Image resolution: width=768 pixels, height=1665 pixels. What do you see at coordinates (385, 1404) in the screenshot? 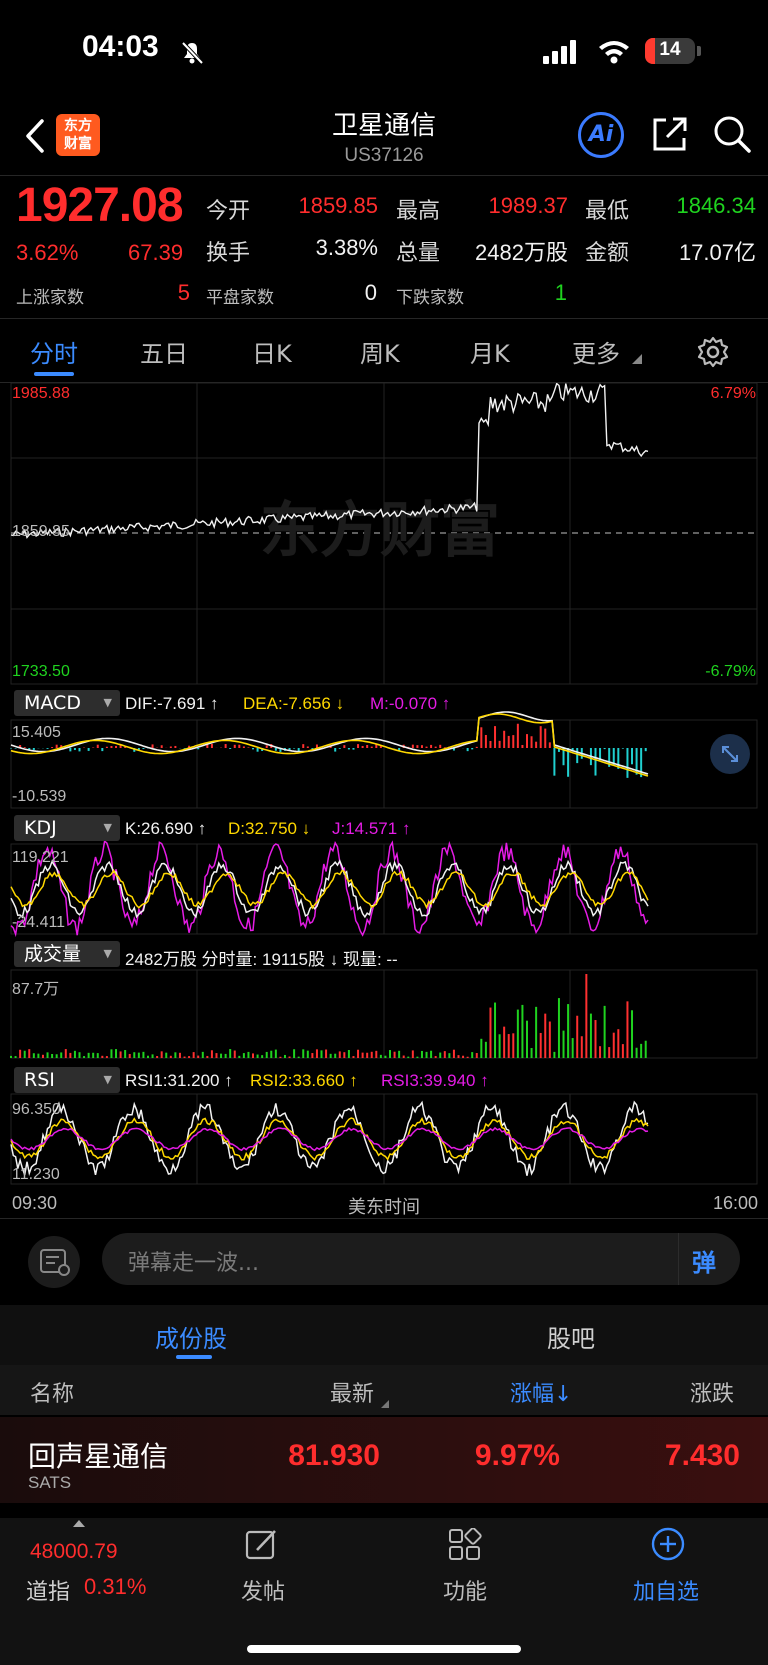
I see `sort-caret-icon` at bounding box center [385, 1404].